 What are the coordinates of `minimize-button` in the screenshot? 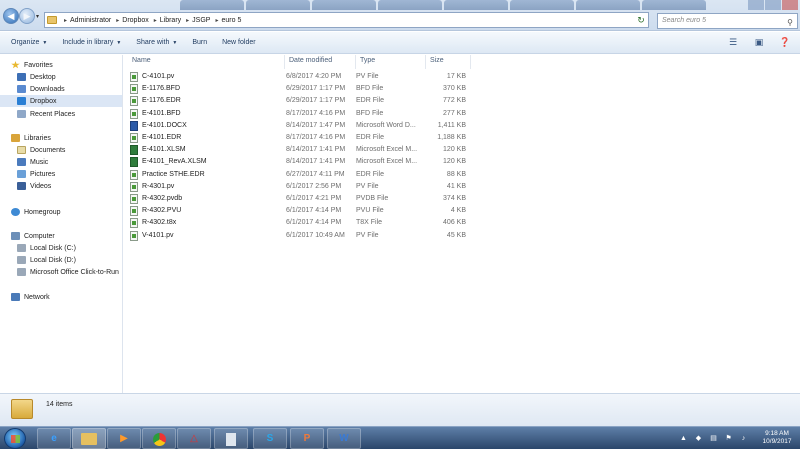 It's located at (756, 5).